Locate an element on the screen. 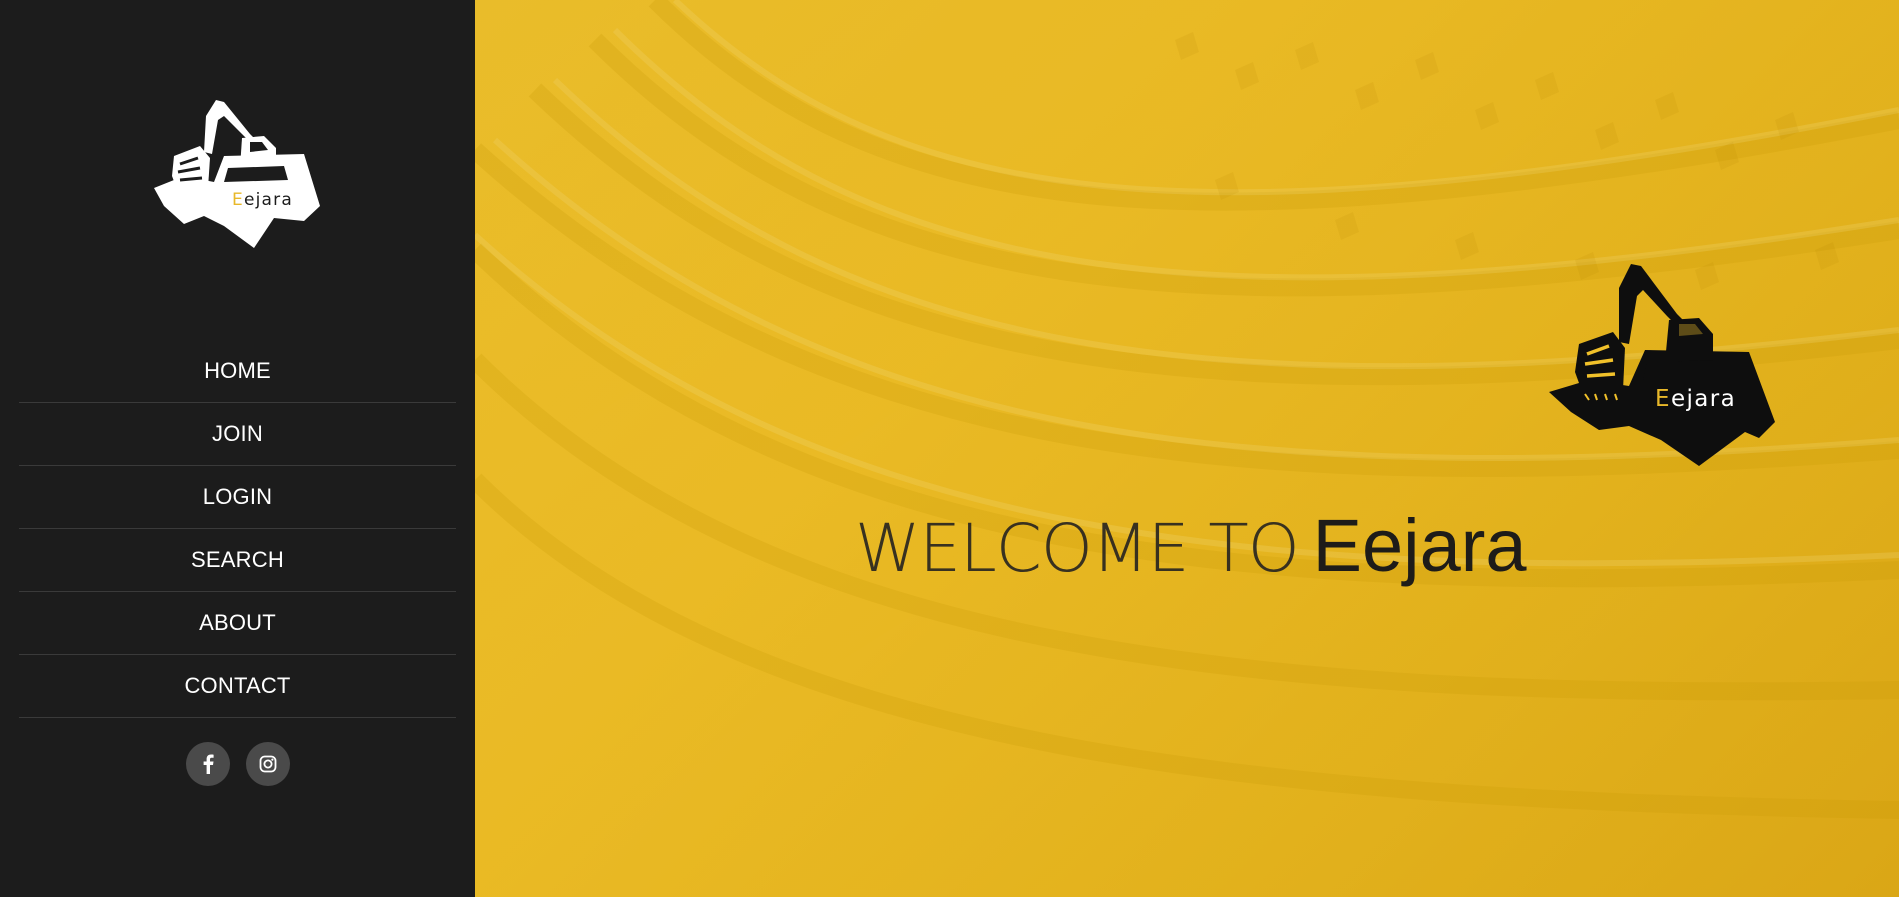 This screenshot has width=1899, height=897. social-links is located at coordinates (237, 764).